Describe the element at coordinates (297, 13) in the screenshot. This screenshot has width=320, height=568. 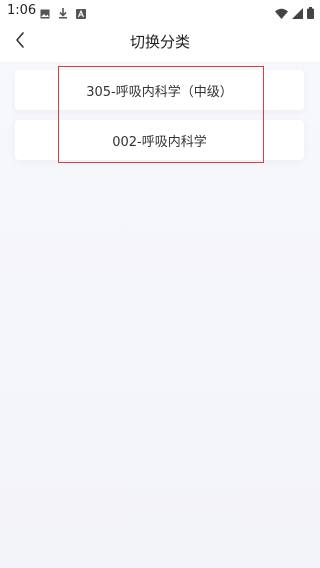
I see `signal-icon` at that location.